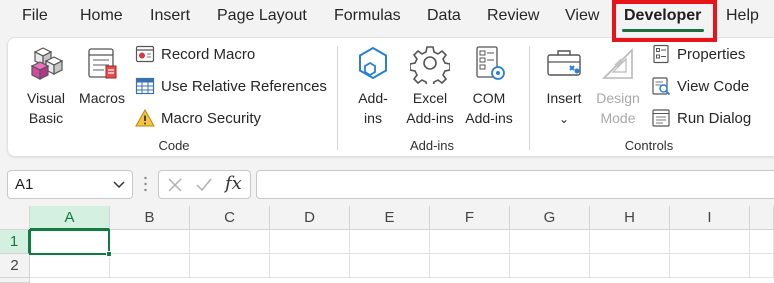  What do you see at coordinates (649, 145) in the screenshot?
I see `controls-group-label: Controls` at bounding box center [649, 145].